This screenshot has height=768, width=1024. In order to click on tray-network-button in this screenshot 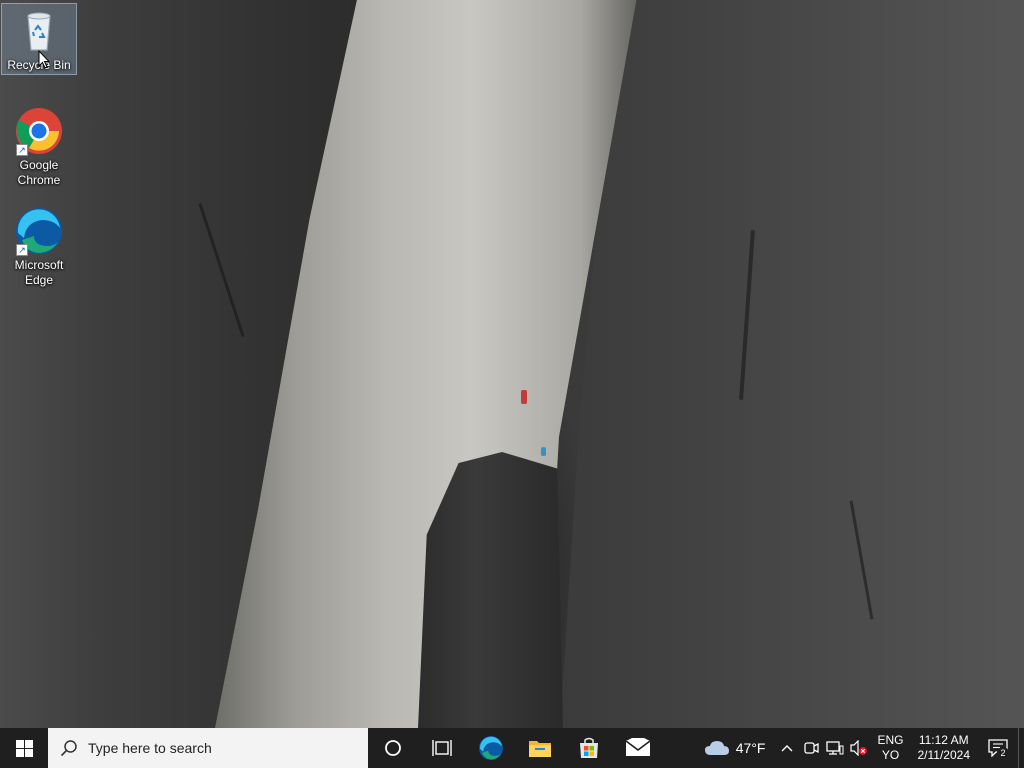, I will do `click(835, 748)`.